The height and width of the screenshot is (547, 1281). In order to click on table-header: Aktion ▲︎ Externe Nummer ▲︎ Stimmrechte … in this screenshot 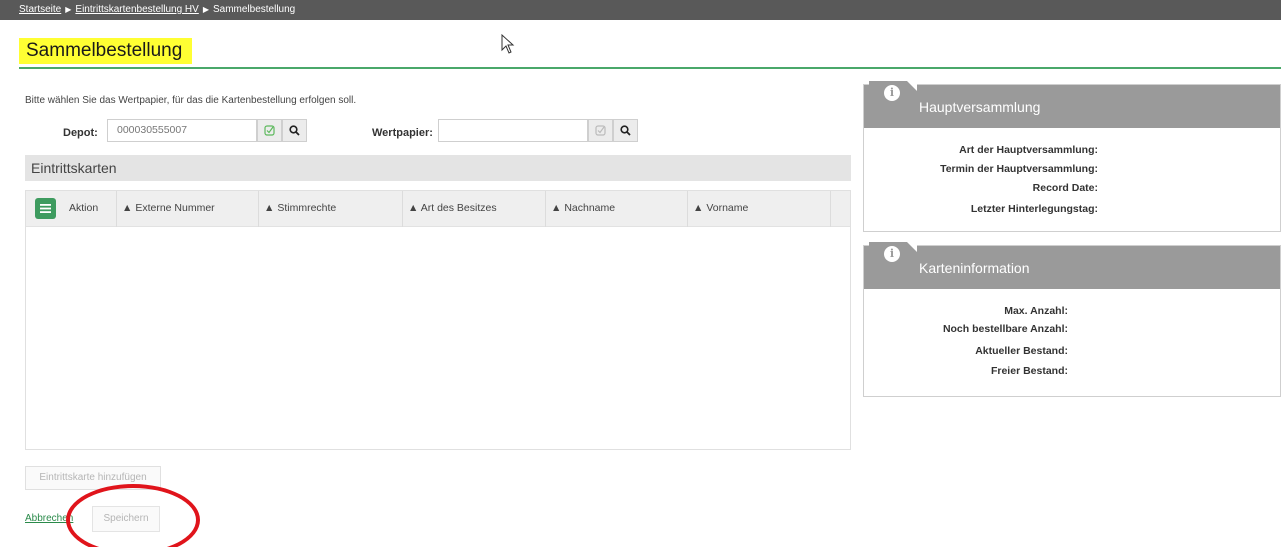, I will do `click(438, 209)`.